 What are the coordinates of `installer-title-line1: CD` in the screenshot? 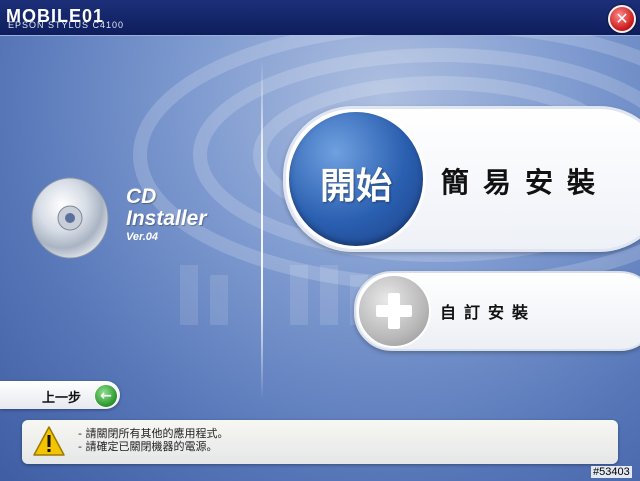 It's located at (141, 196).